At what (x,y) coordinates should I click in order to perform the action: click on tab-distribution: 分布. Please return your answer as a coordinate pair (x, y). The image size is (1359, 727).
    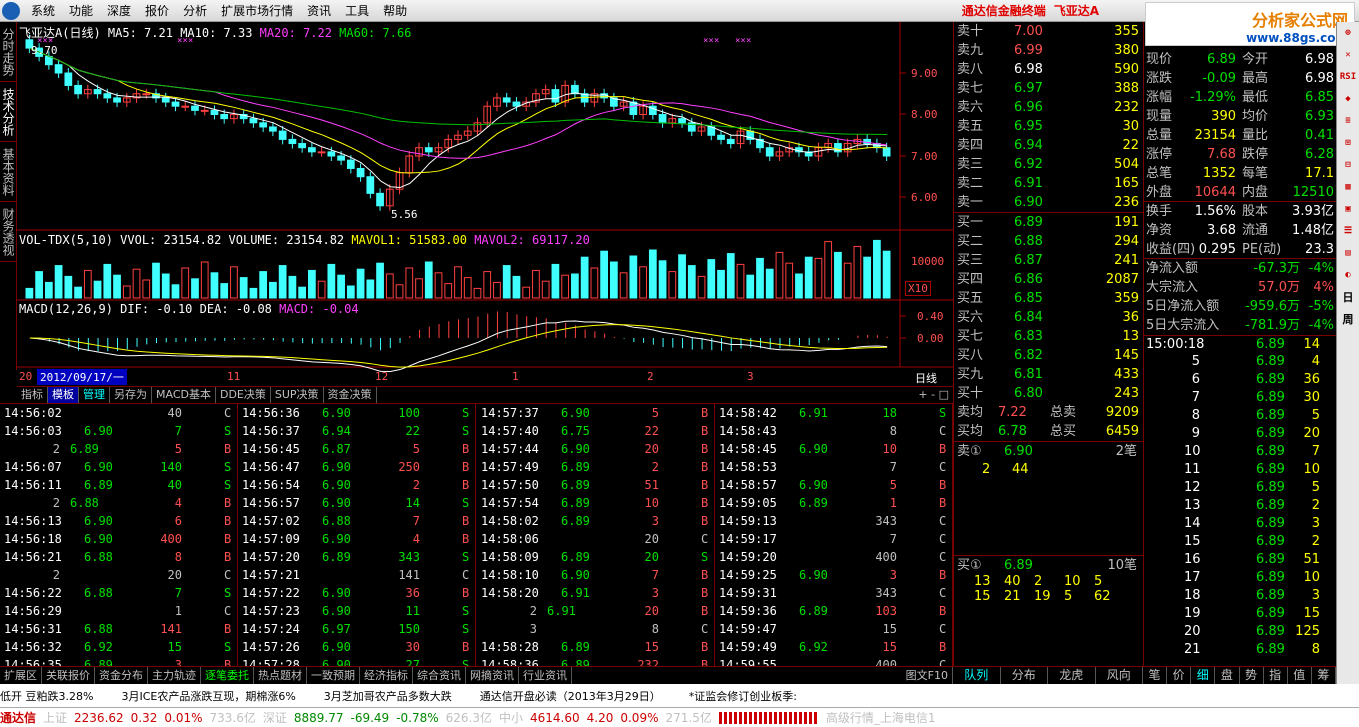
    Looking at the image, I should click on (1024, 675).